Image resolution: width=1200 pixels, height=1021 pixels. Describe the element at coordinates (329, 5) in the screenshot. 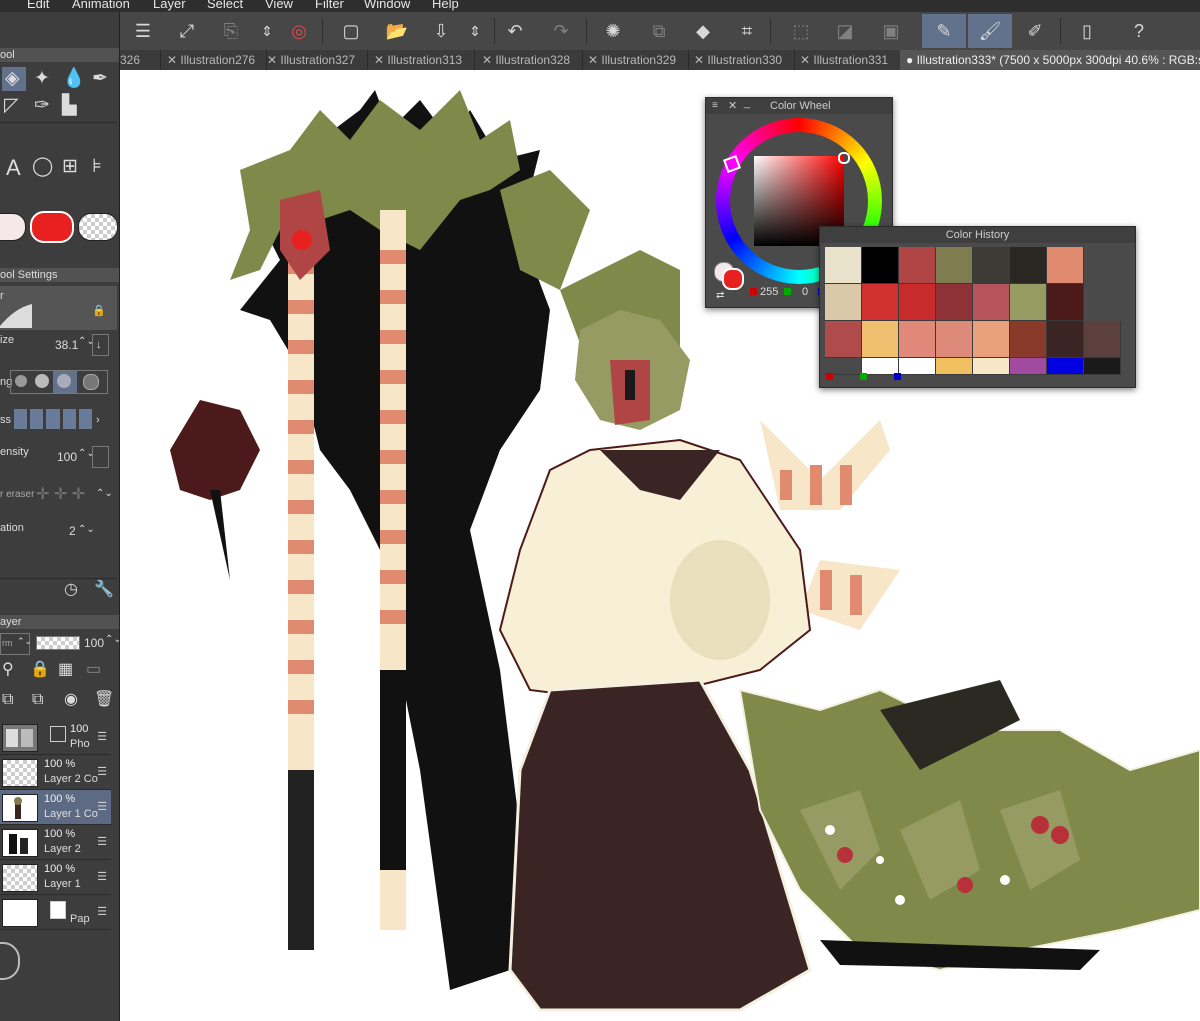

I see `menu-filter: Filter` at that location.